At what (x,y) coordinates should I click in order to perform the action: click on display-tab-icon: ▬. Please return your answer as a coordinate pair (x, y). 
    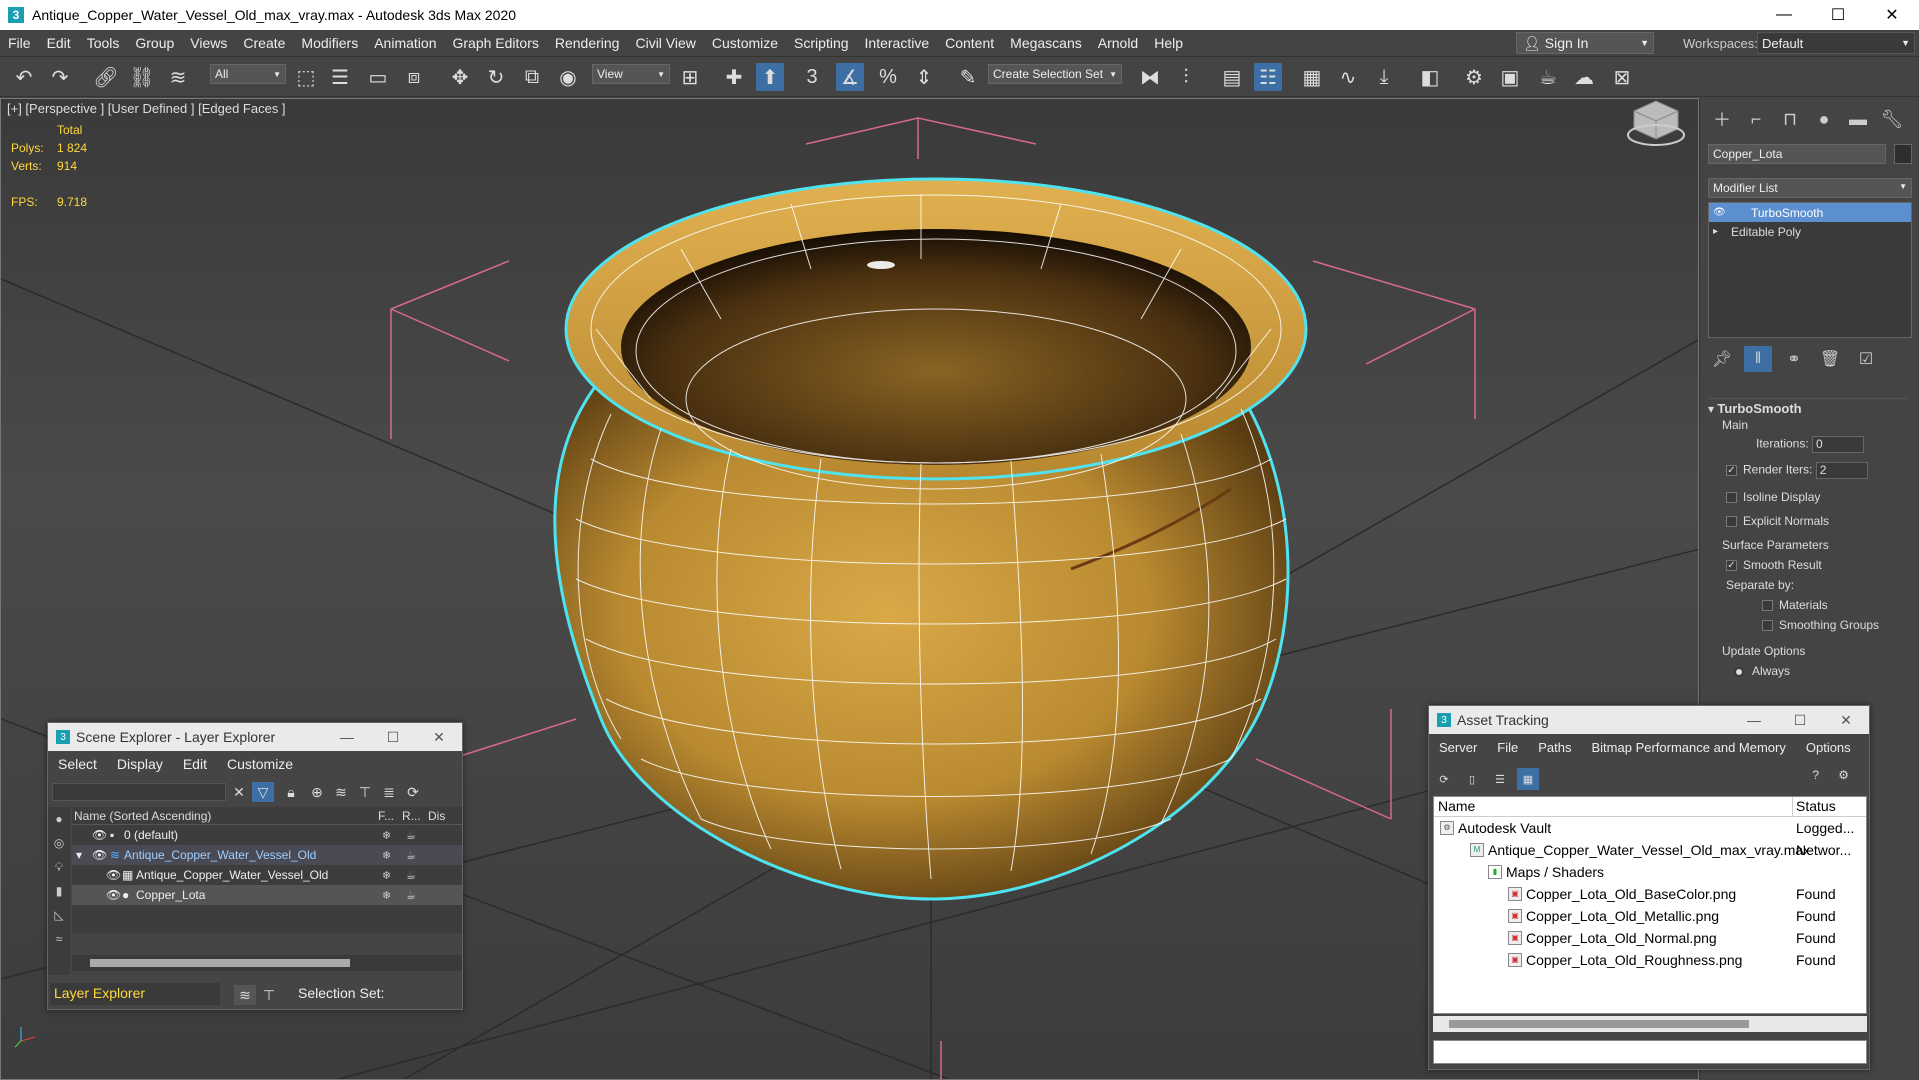
    Looking at the image, I should click on (1858, 119).